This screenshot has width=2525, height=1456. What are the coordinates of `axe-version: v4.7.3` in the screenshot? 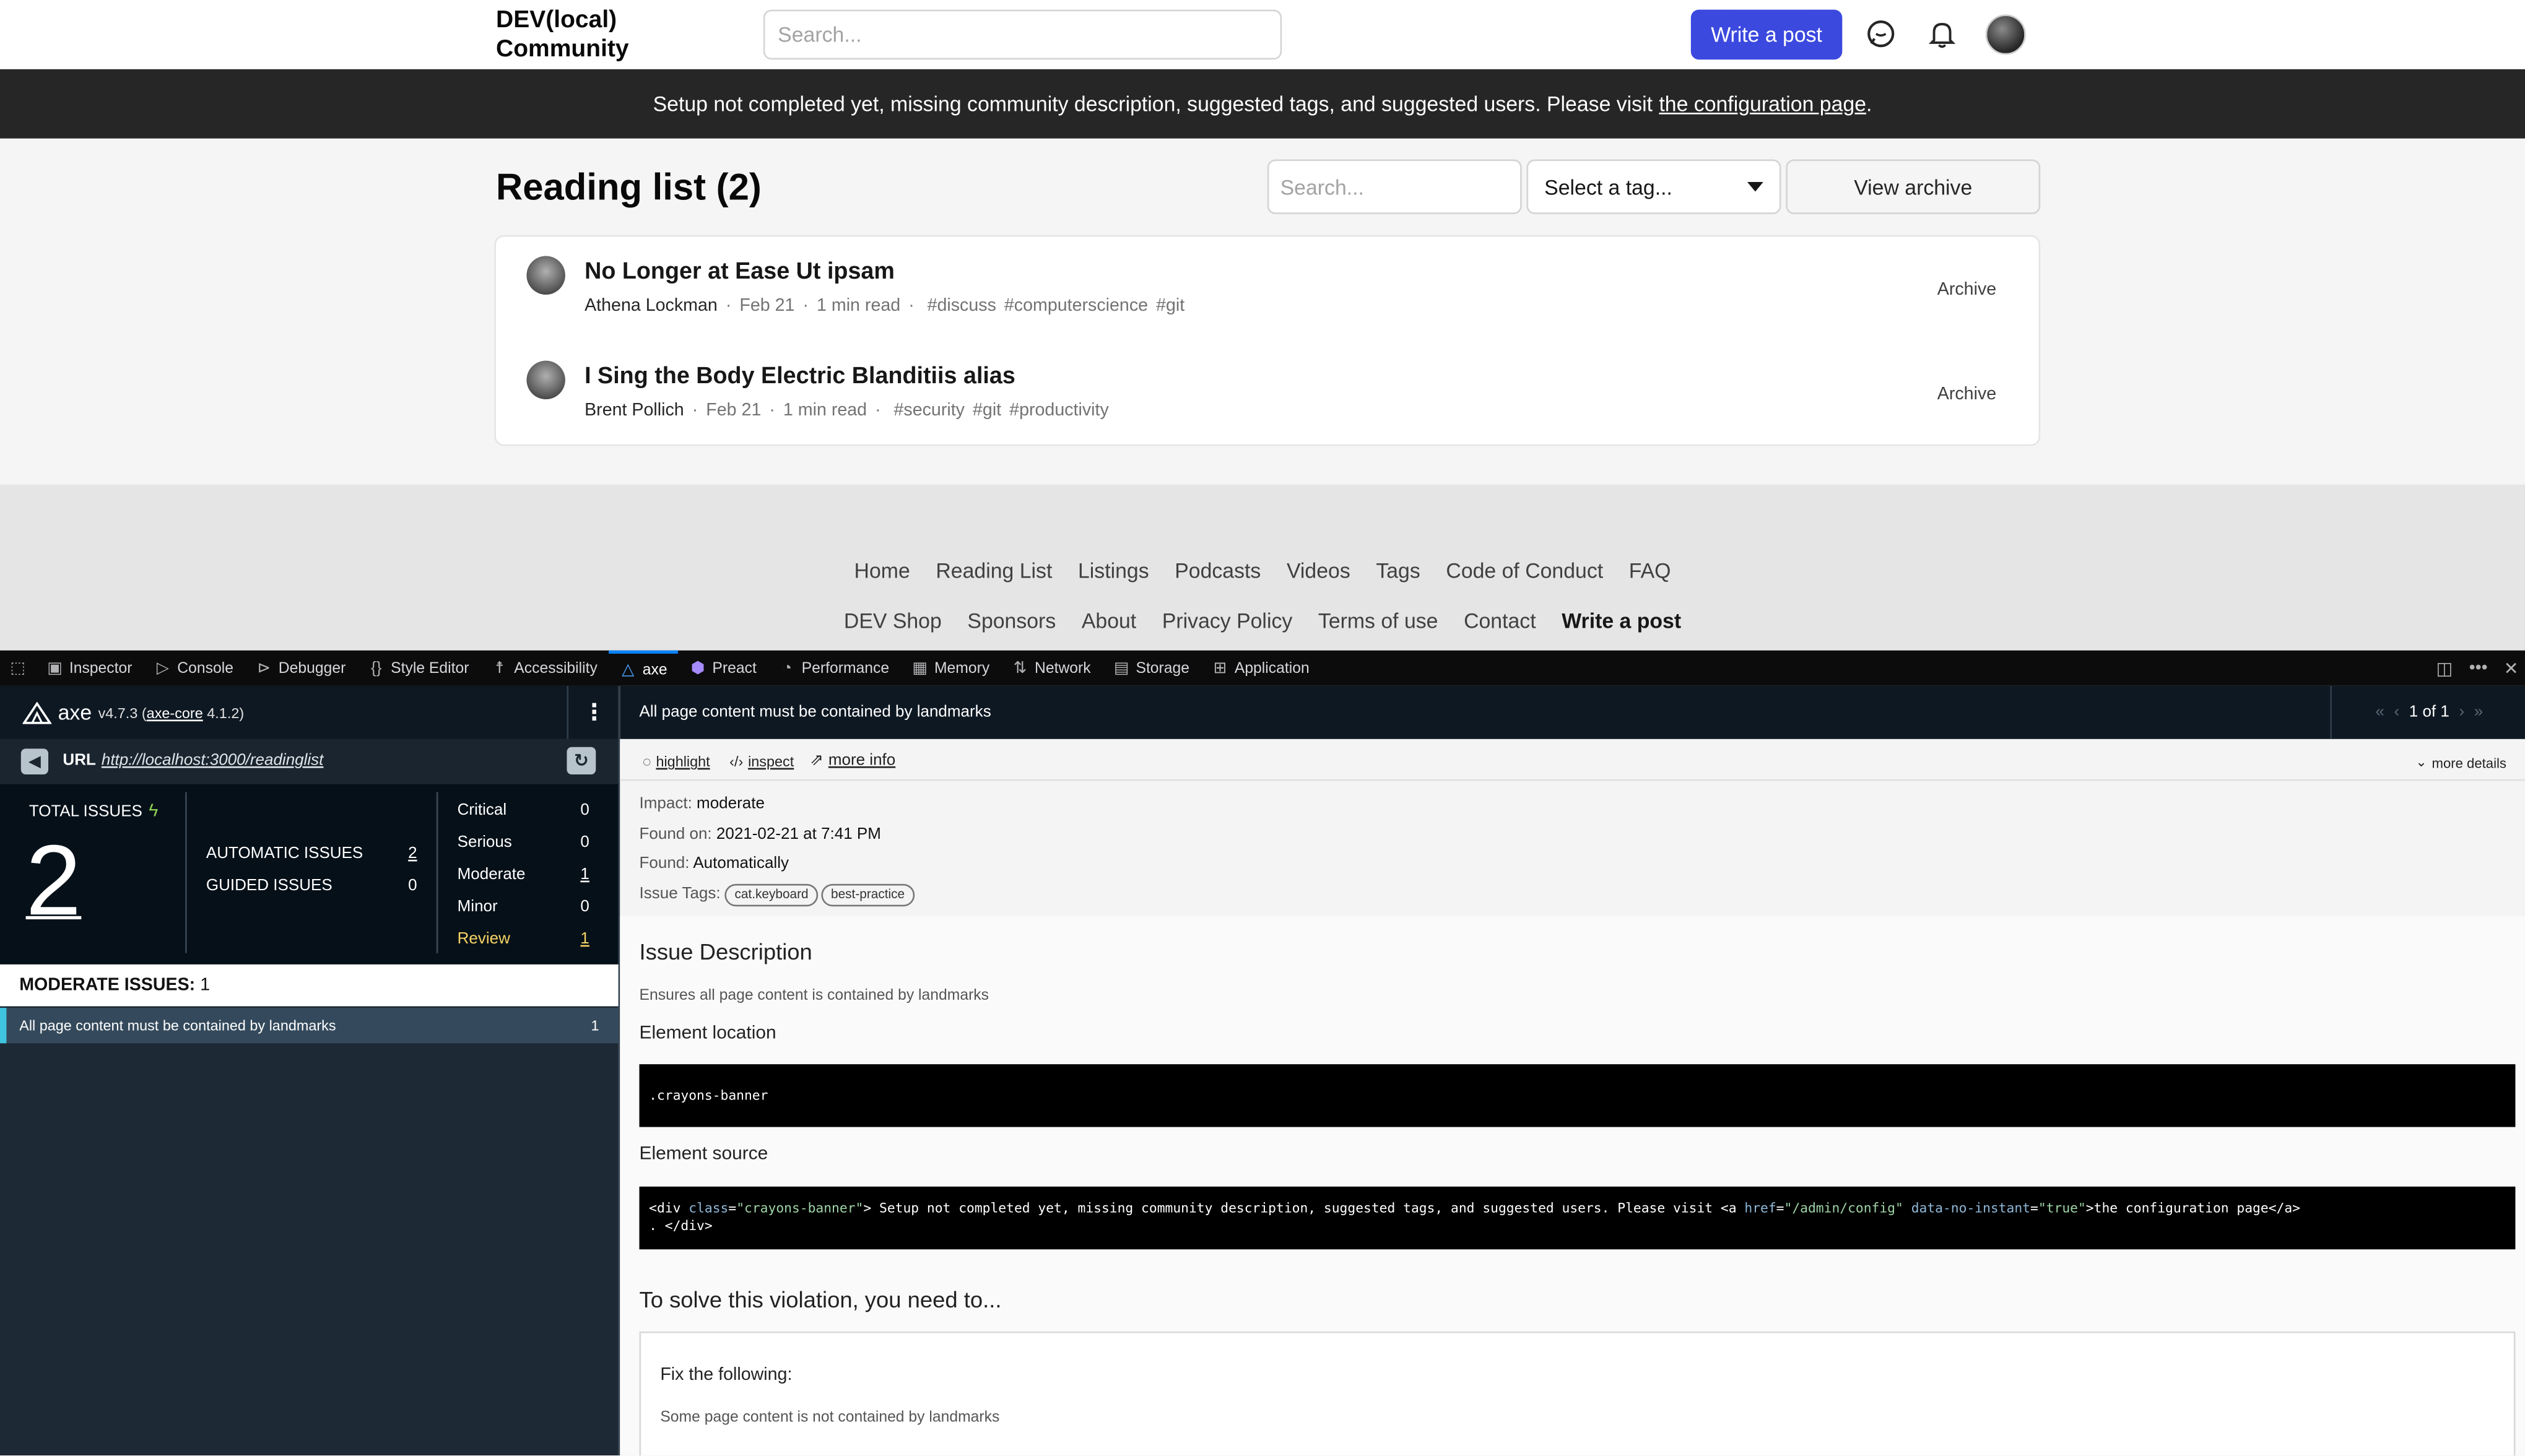 It's located at (118, 713).